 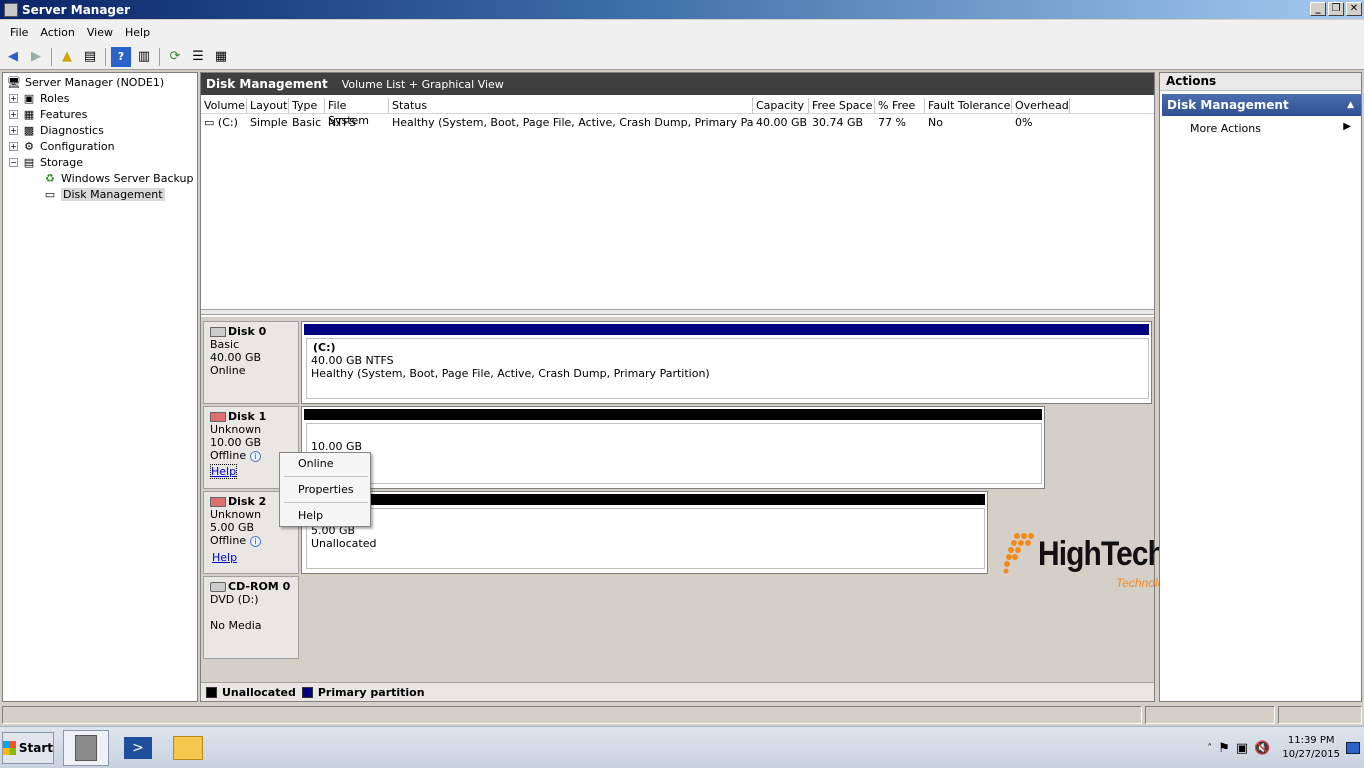 What do you see at coordinates (307, 122) in the screenshot?
I see `type-cell: Basic` at bounding box center [307, 122].